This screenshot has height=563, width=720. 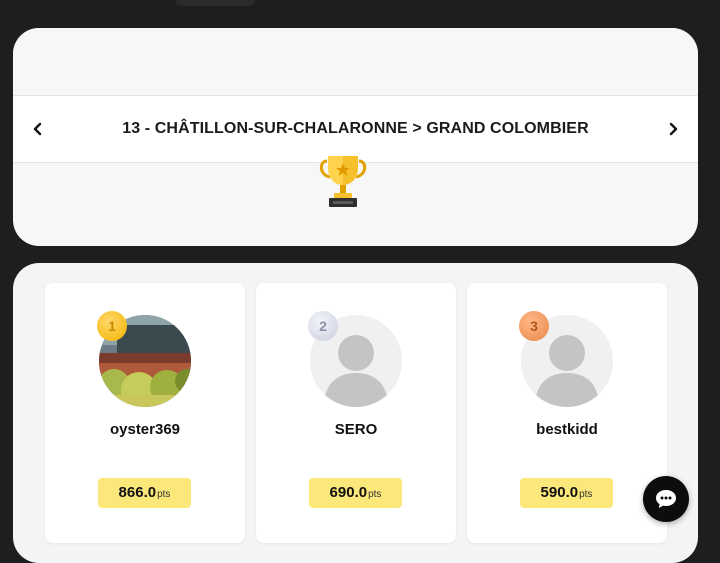 I want to click on prev-stage-button, so click(x=38, y=129).